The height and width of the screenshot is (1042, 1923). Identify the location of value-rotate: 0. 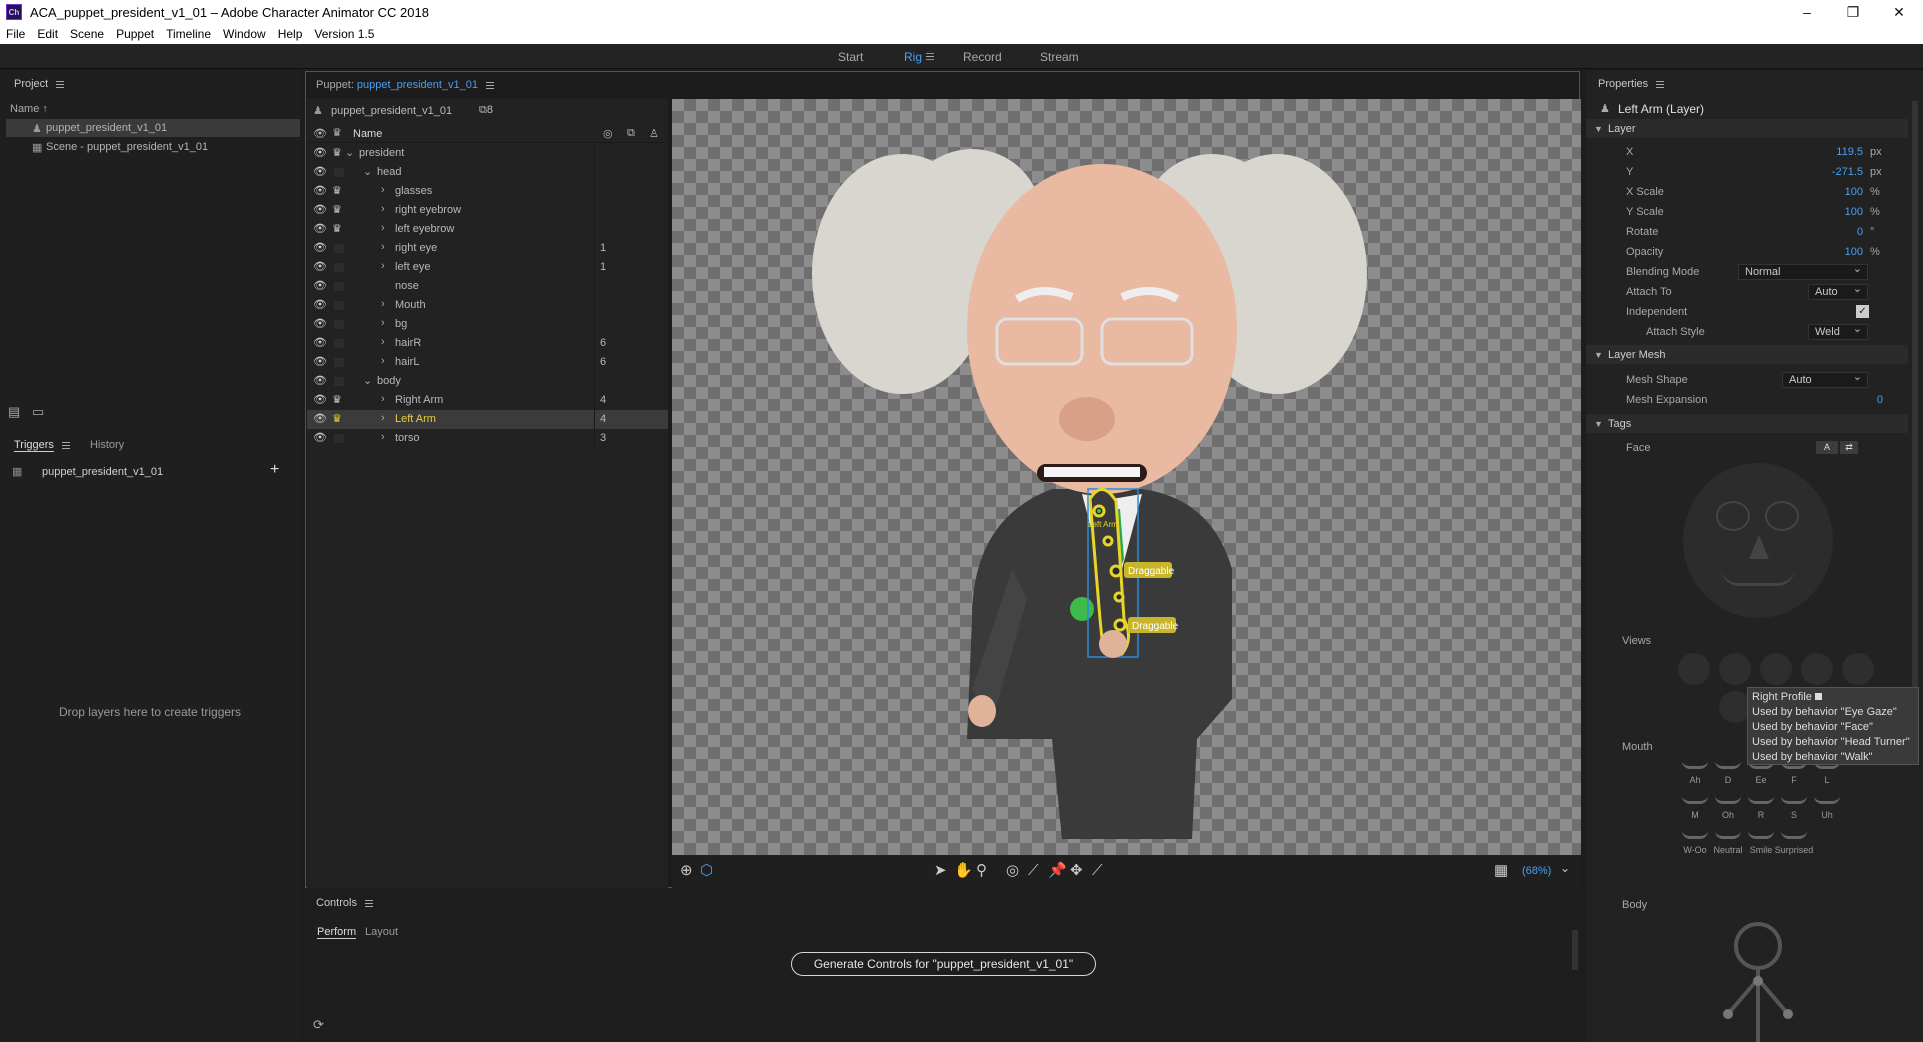
(1860, 232).